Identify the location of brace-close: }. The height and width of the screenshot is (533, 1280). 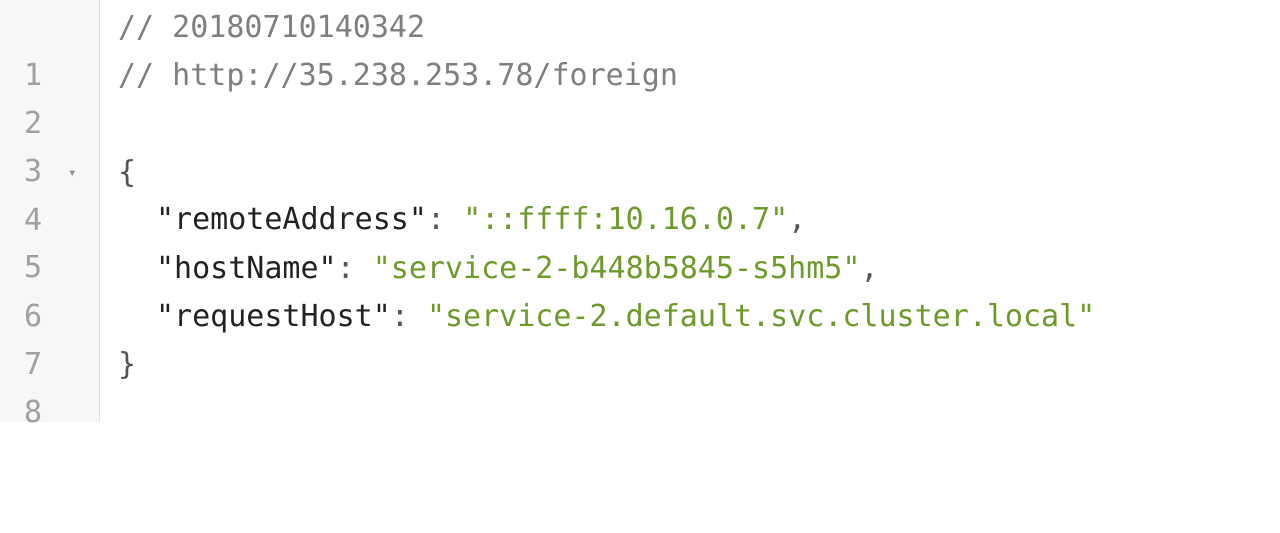
(127, 364).